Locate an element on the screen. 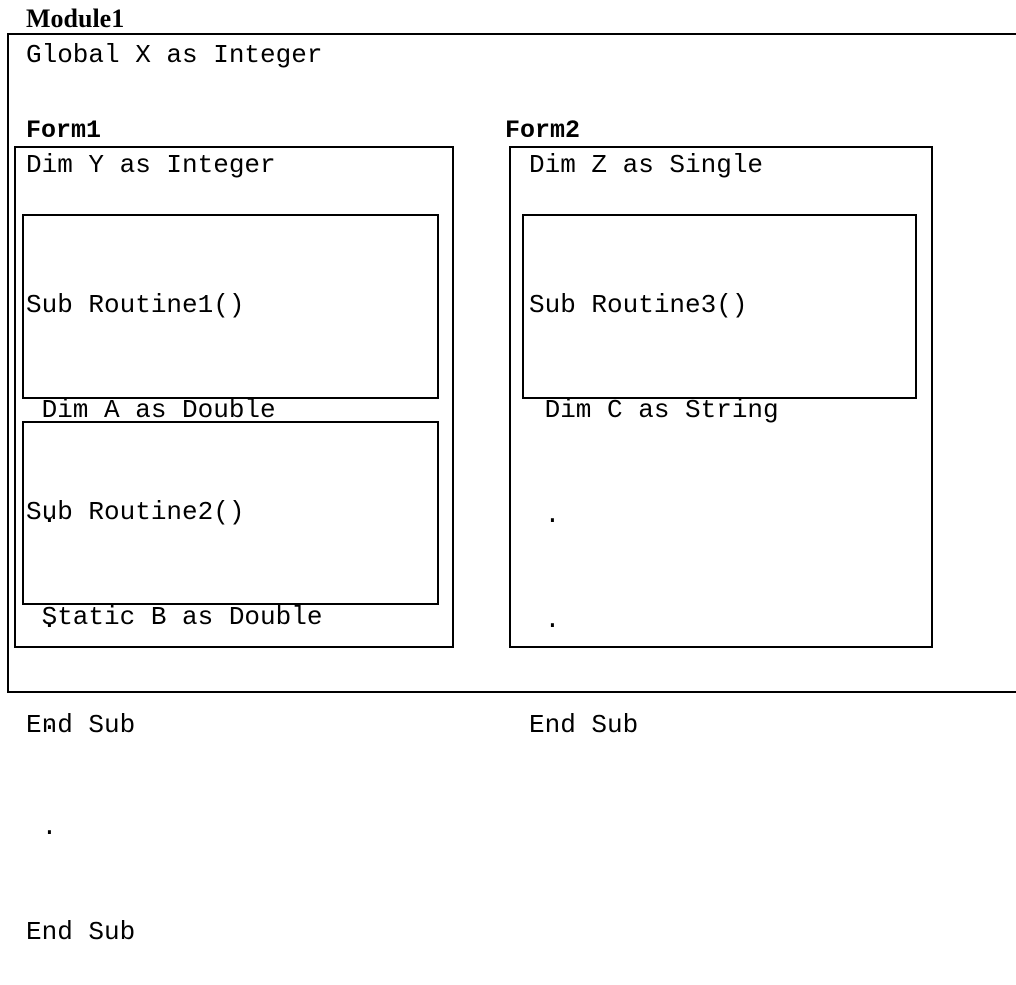  form2-declaration: Dim Z as Single is located at coordinates (646, 165).